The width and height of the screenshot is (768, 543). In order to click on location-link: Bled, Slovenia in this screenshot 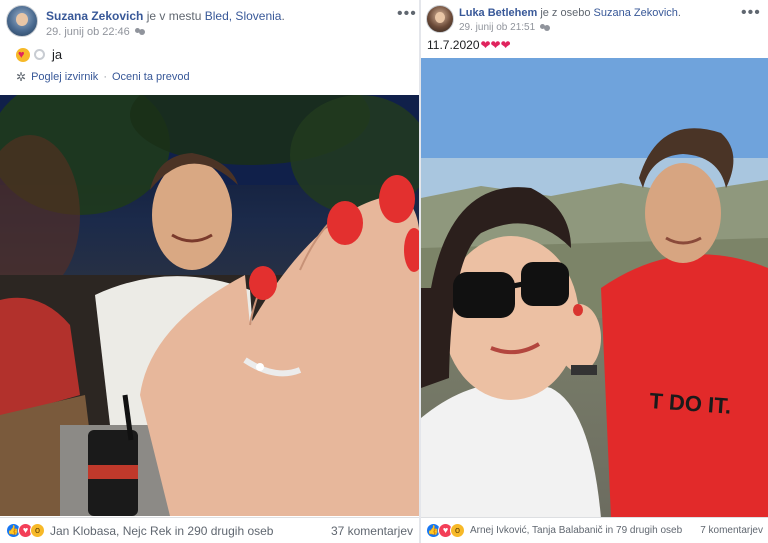, I will do `click(243, 16)`.